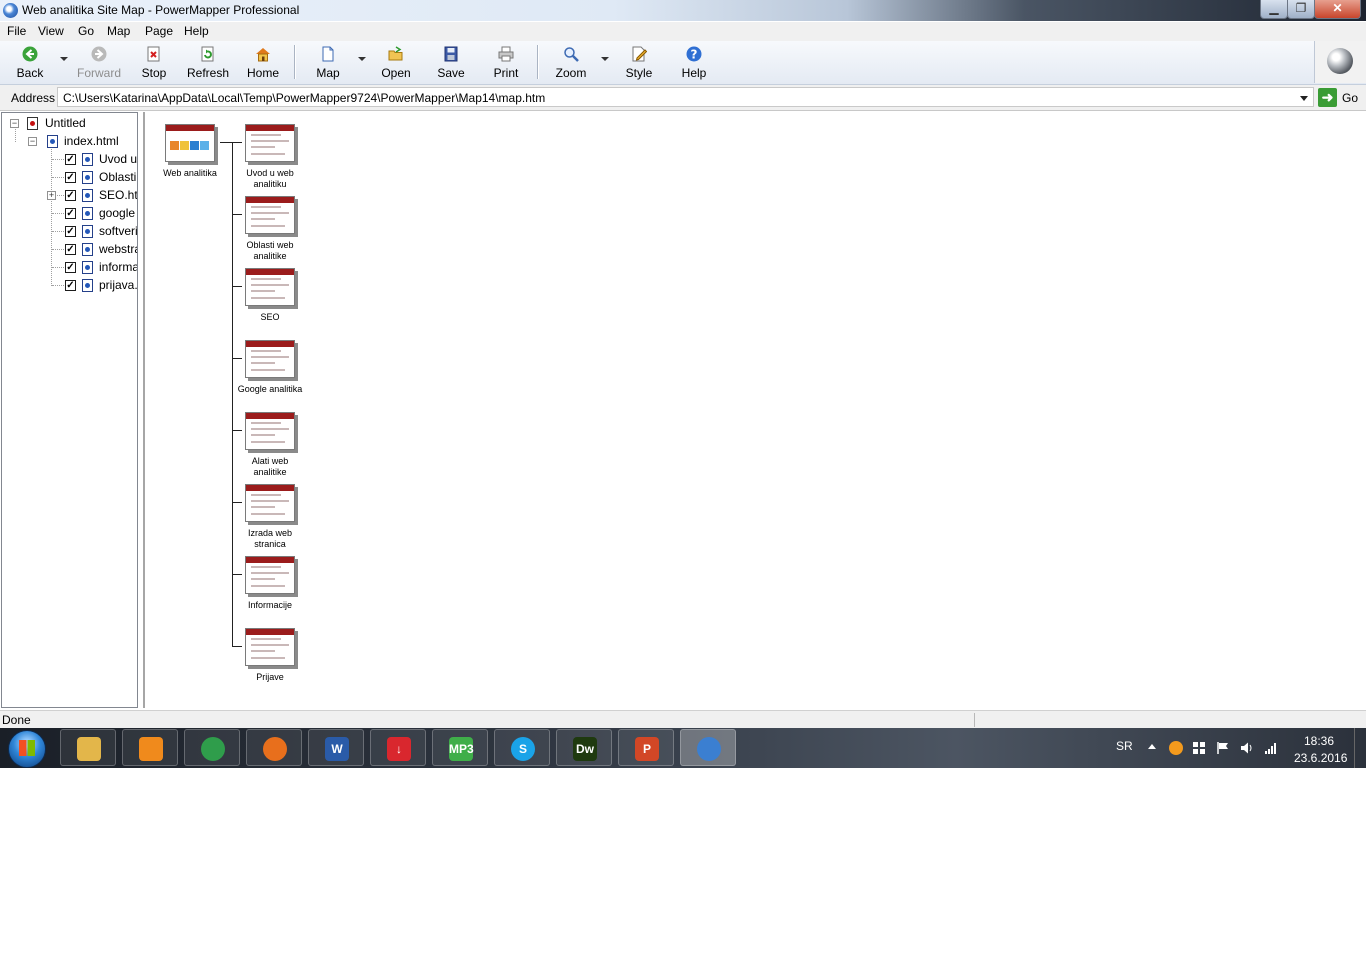  I want to click on tree-row-page: ✓ webstra, so click(69, 249).